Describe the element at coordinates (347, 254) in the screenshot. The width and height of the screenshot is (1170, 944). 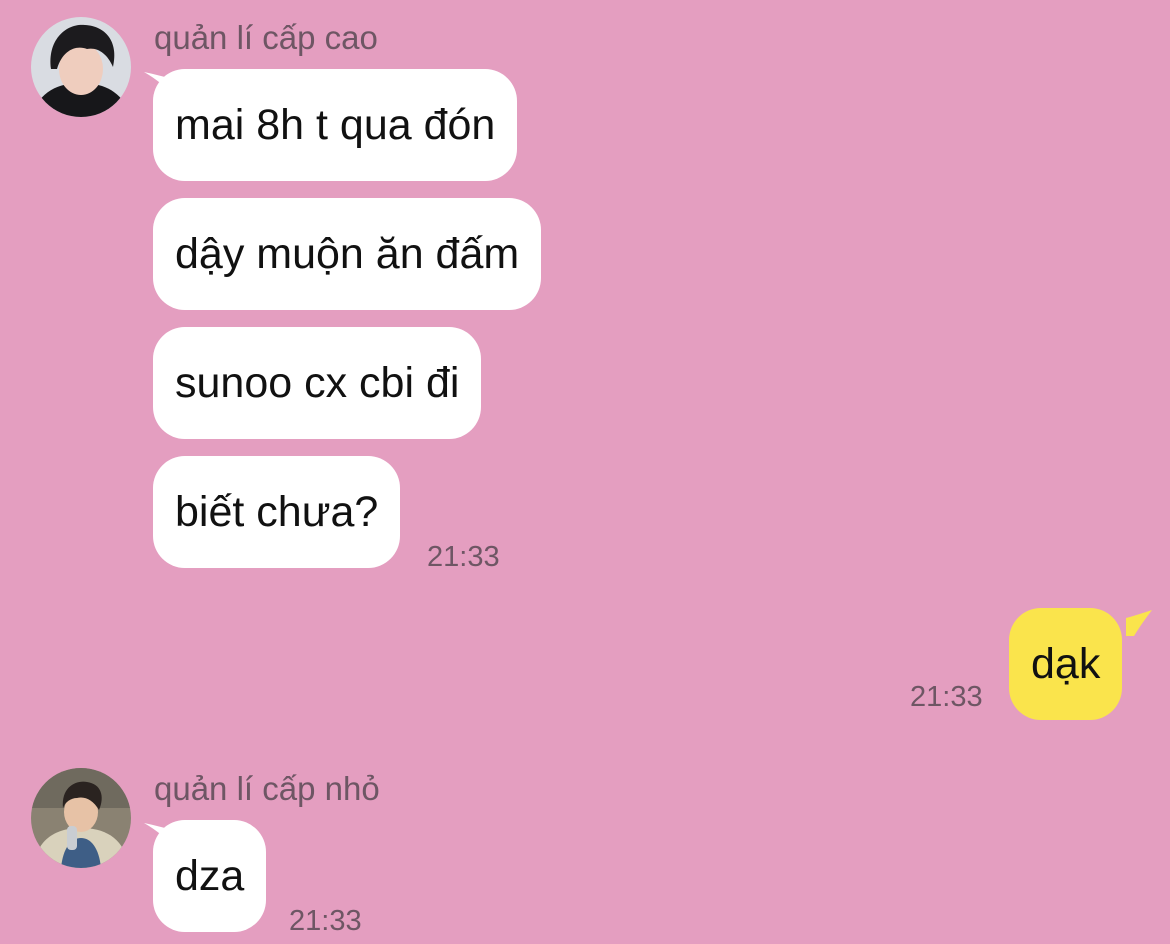
I see `message-bubble: dậy muộn ăn đấm` at that location.